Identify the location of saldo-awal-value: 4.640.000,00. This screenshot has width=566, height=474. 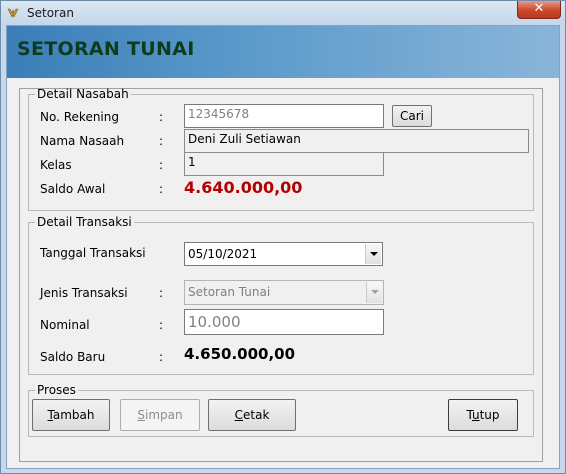
(243, 187).